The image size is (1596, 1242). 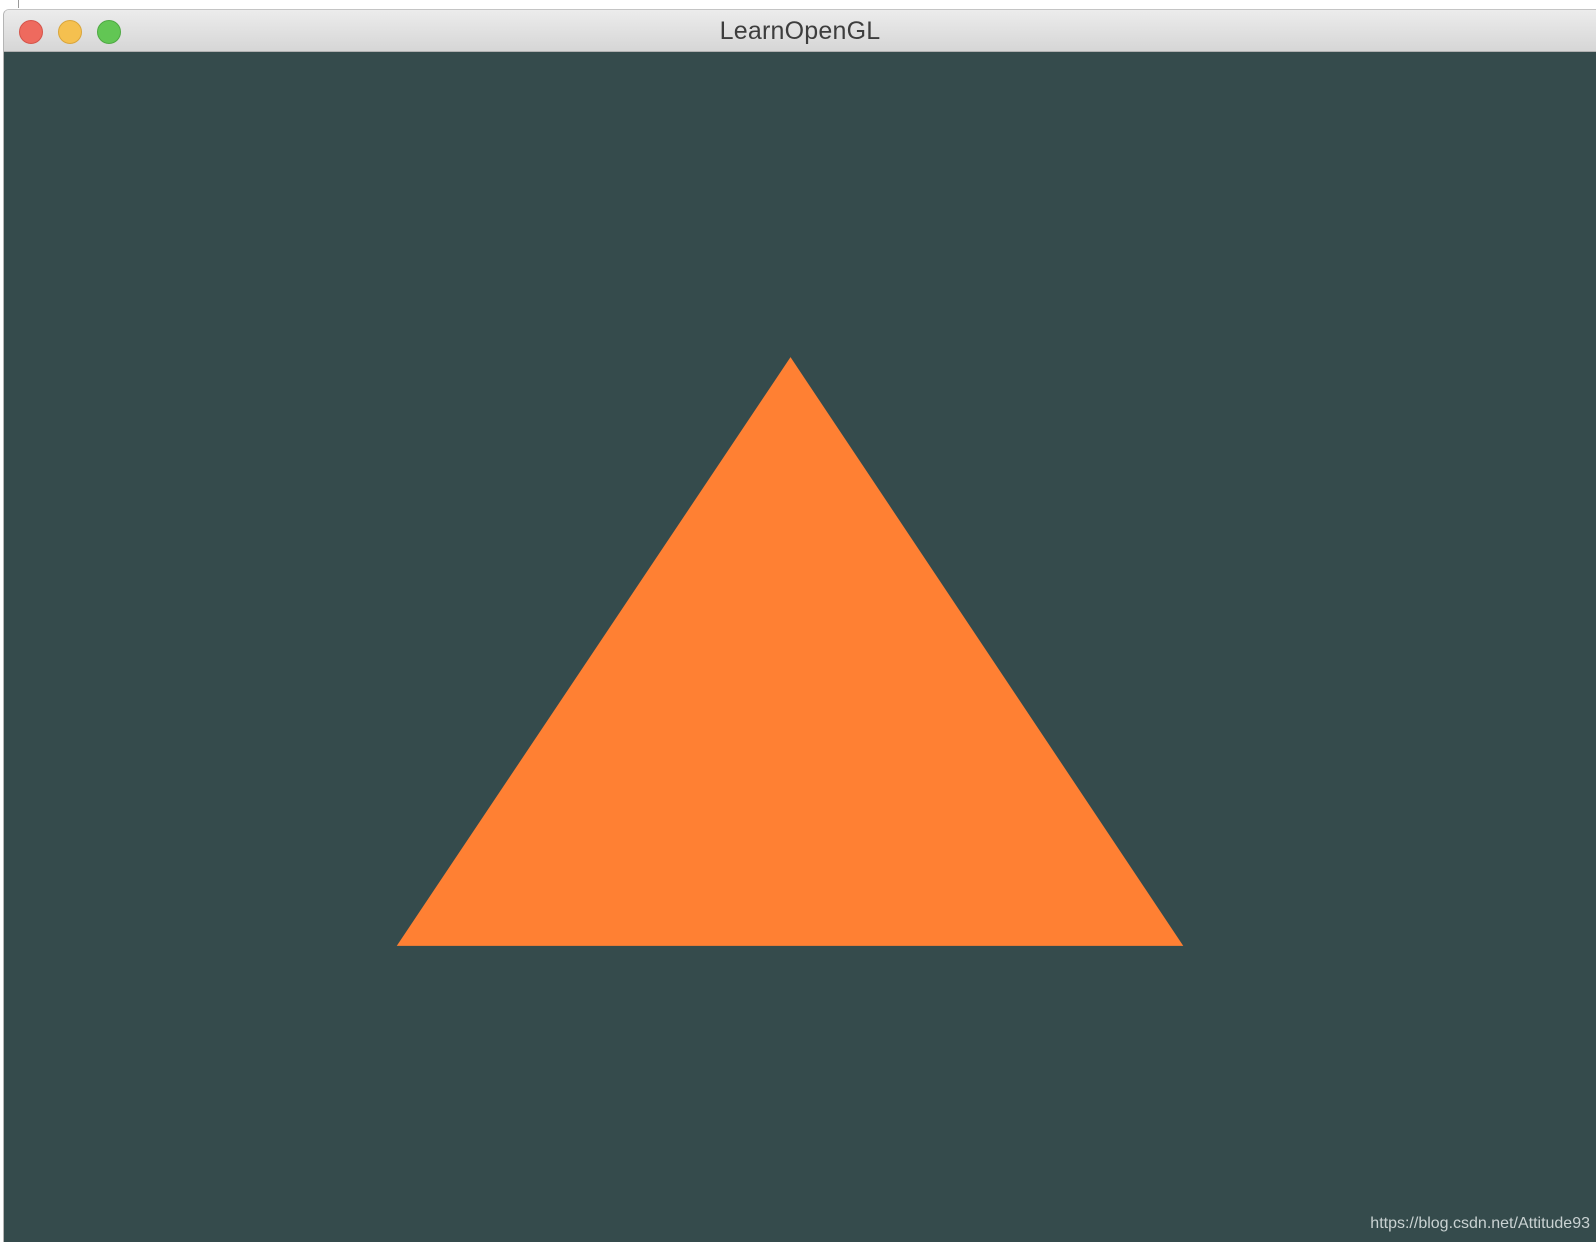 I want to click on window-title: LearnOpenGL, so click(x=800, y=31).